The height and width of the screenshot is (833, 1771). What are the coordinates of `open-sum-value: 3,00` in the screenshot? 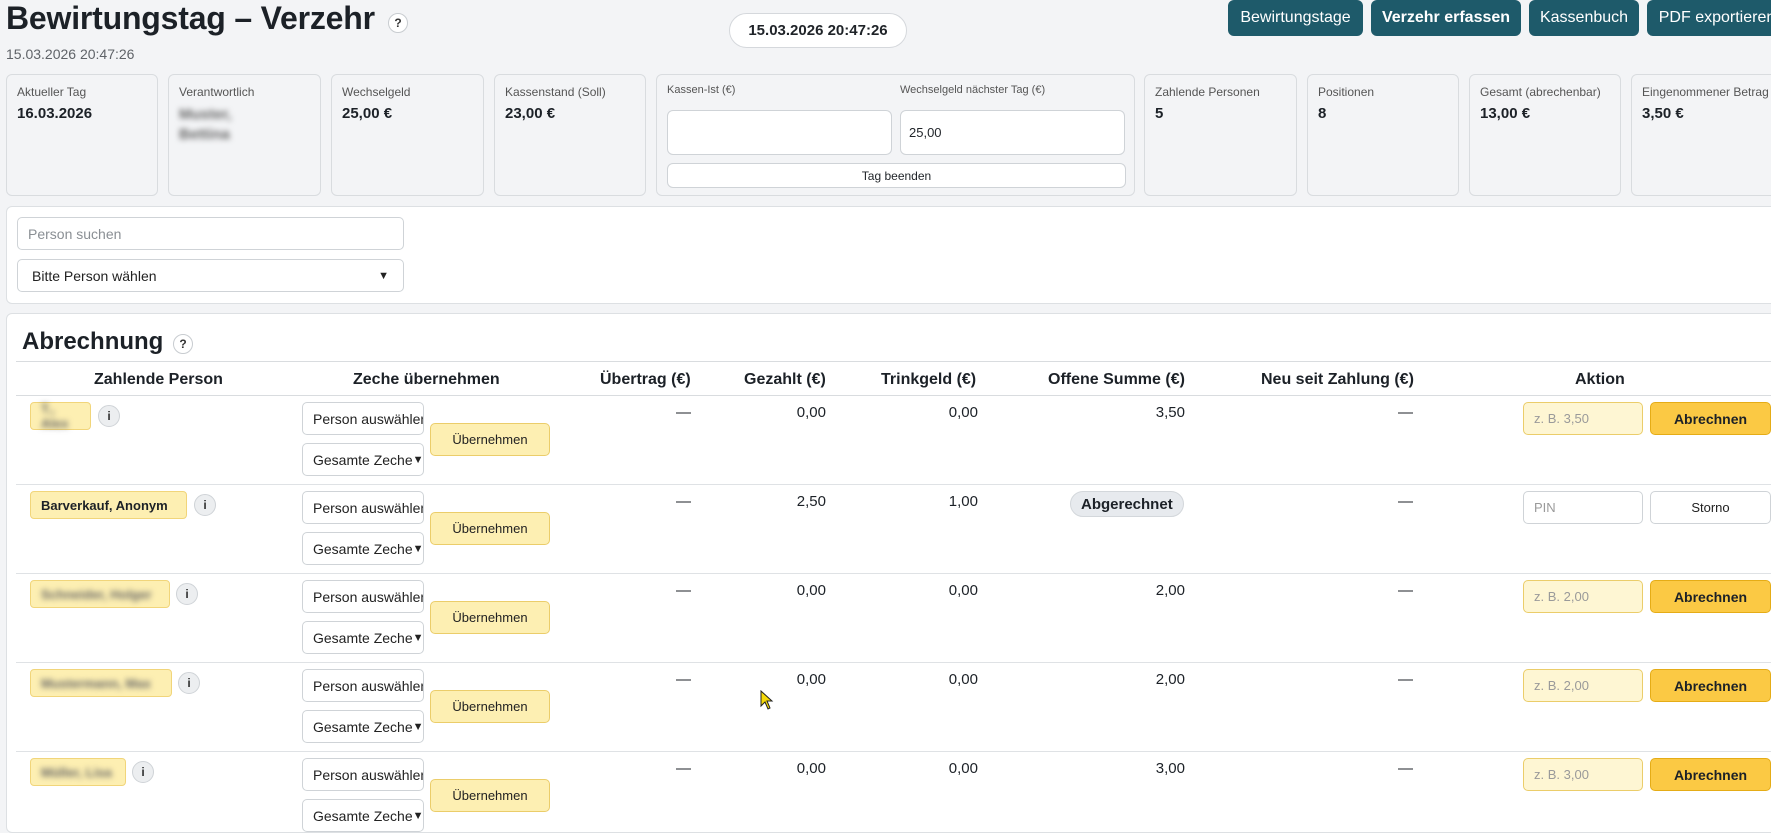 It's located at (1170, 768).